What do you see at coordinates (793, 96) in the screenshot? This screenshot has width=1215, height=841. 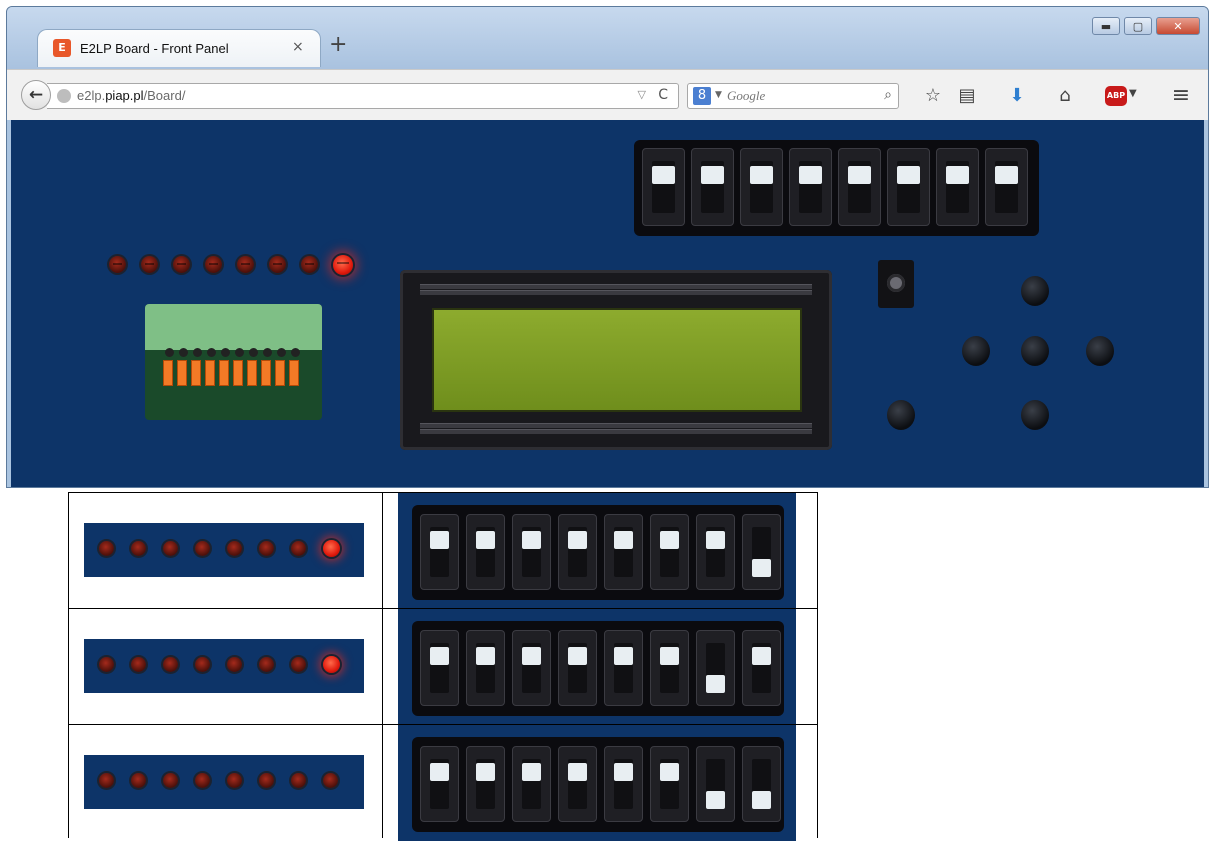 I see `search-bar: 8 ▼ Google ⌕` at bounding box center [793, 96].